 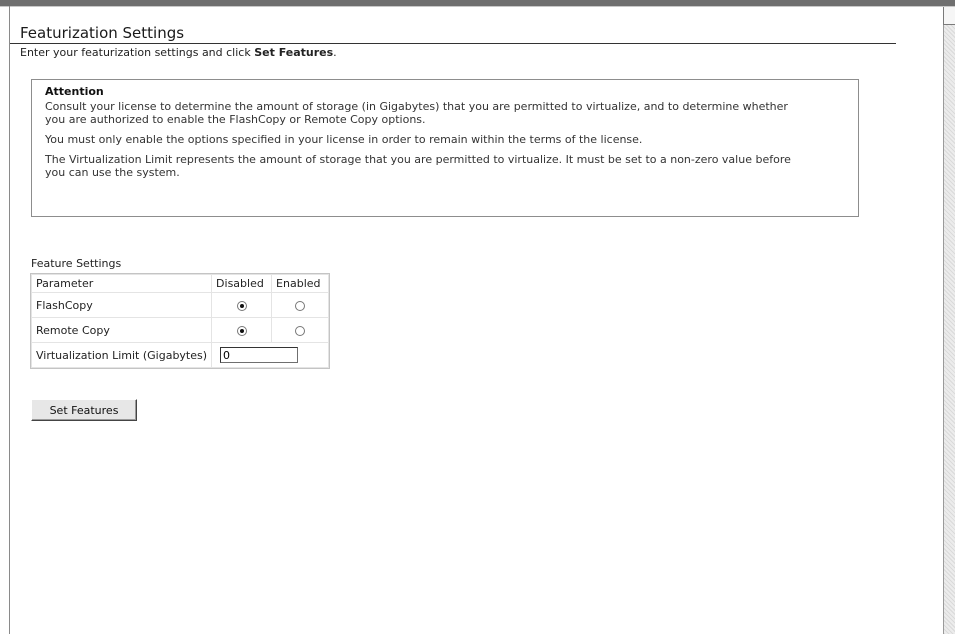 I want to click on flashcopy-disabled-radio, so click(x=241, y=305).